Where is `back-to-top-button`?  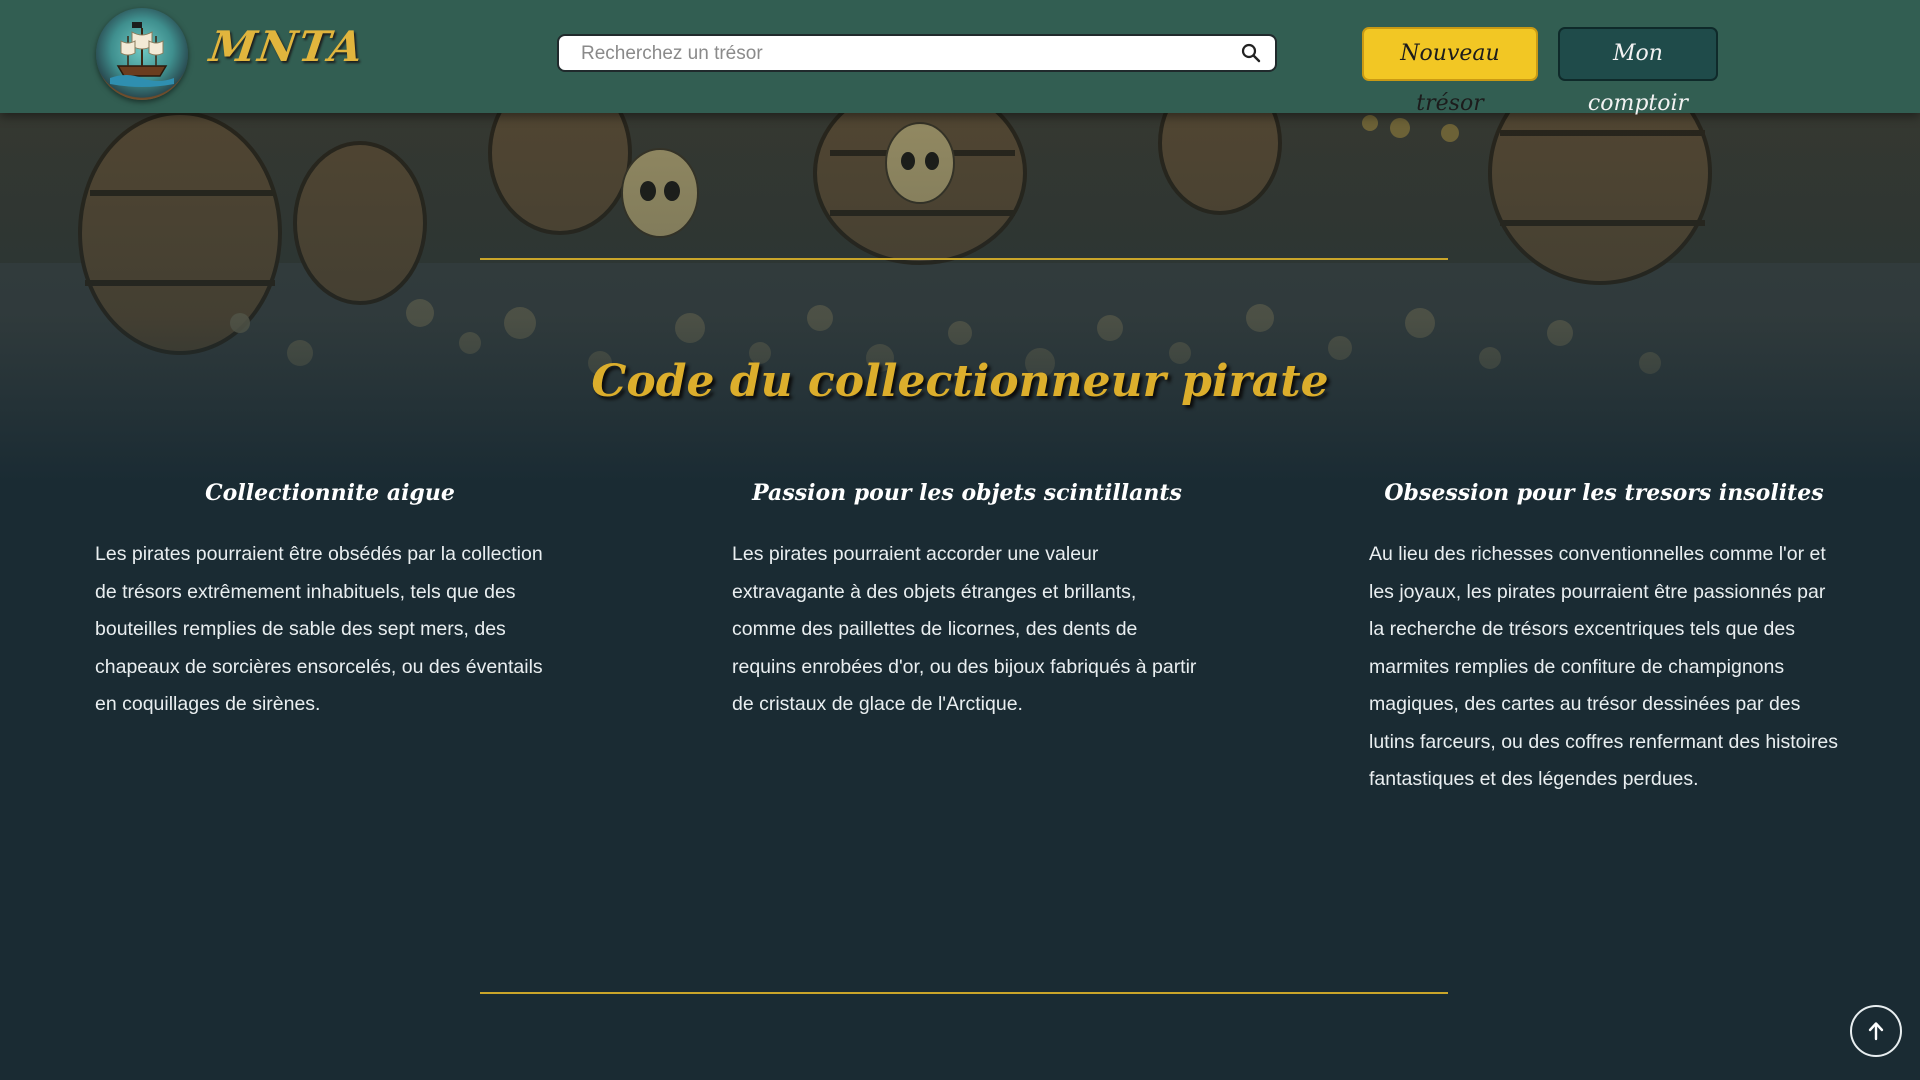 back-to-top-button is located at coordinates (1876, 1031).